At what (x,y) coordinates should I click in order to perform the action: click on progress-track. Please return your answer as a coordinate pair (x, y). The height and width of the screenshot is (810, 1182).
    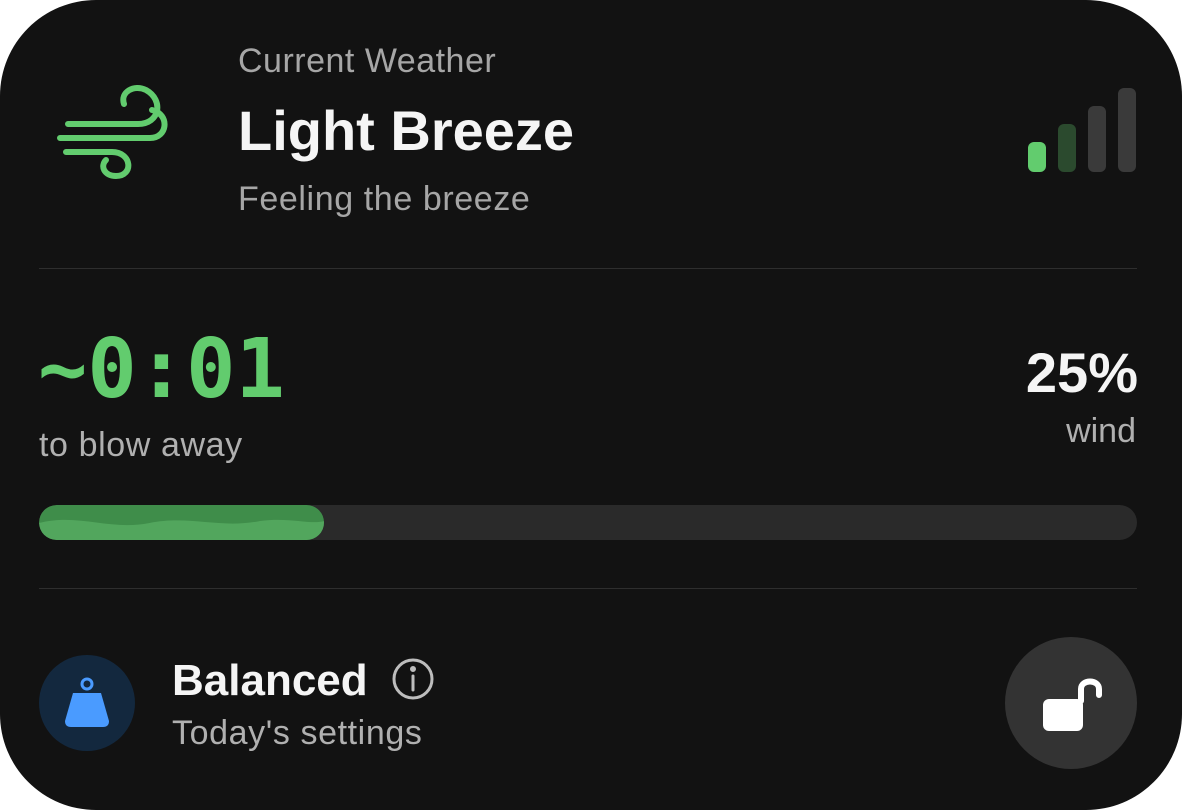
    Looking at the image, I should click on (588, 522).